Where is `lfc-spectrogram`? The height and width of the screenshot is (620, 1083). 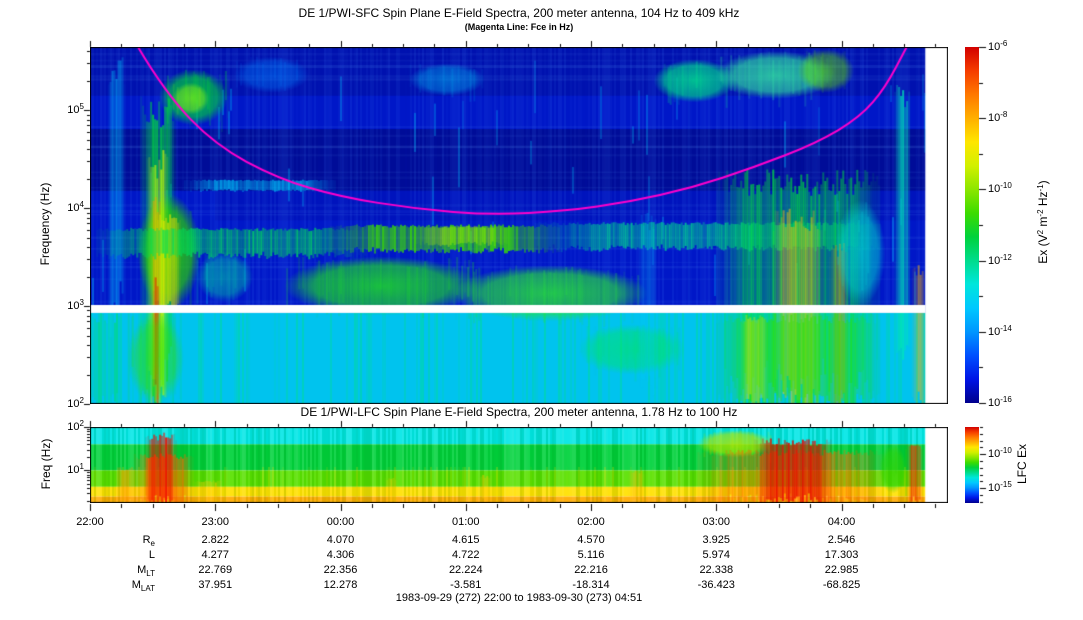
lfc-spectrogram is located at coordinates (519, 465).